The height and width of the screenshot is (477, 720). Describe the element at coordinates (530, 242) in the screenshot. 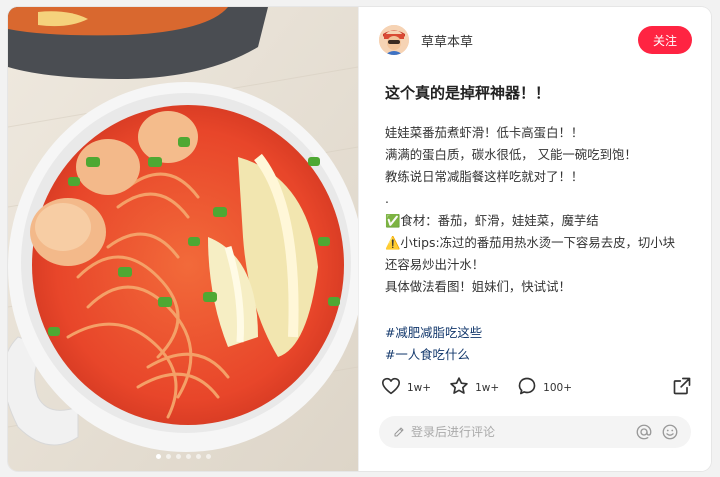

I see `post-line: ⚠️小tips:冻过的番茄用热水烫一下容易去皮，切小块` at that location.